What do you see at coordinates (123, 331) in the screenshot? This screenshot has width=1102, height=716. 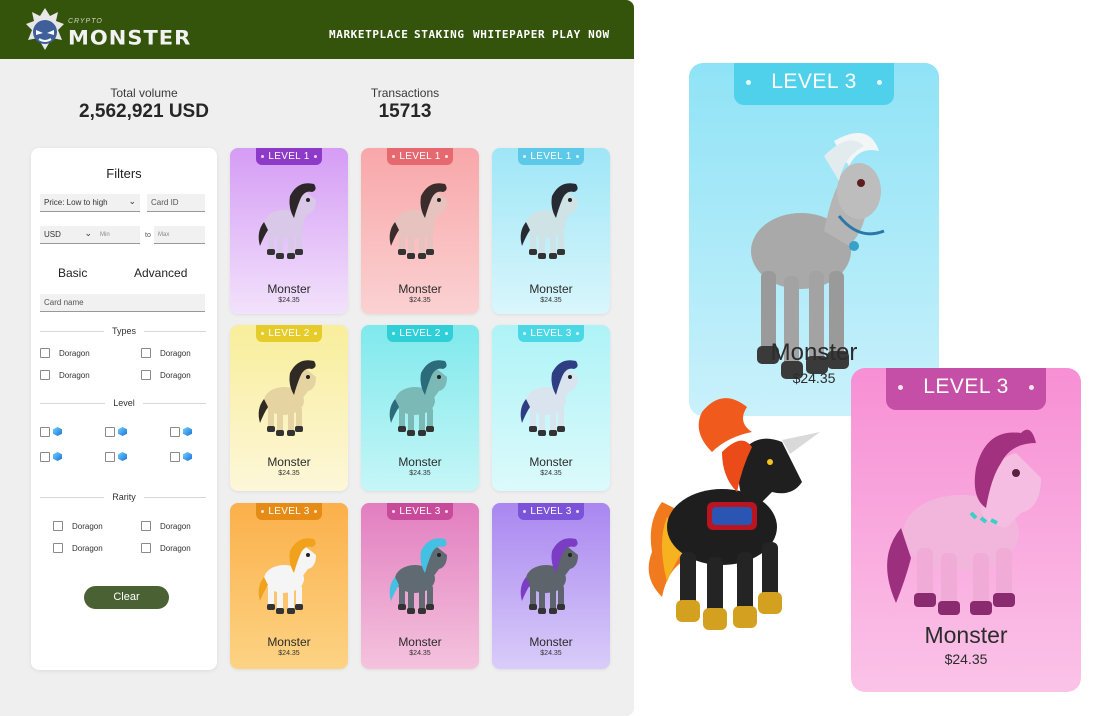 I see `types-label: Types` at bounding box center [123, 331].